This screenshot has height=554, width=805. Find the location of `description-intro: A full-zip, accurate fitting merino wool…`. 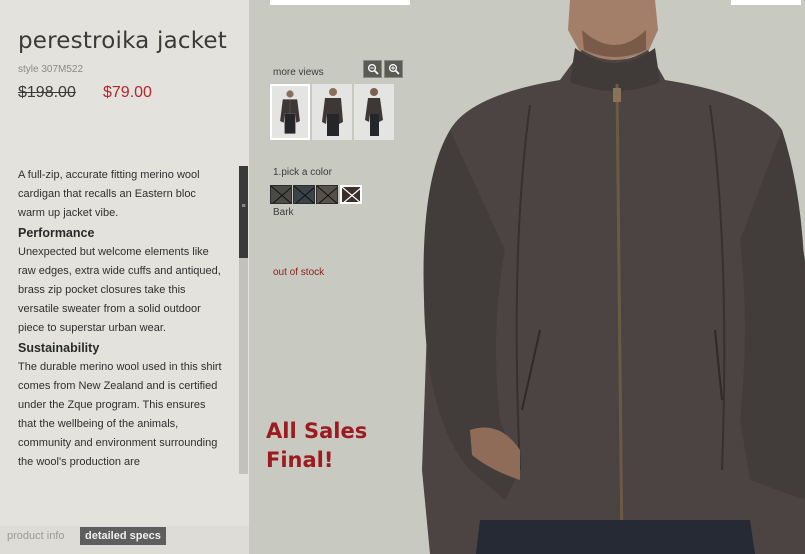

description-intro: A full-zip, accurate fitting merino wool… is located at coordinates (109, 194).